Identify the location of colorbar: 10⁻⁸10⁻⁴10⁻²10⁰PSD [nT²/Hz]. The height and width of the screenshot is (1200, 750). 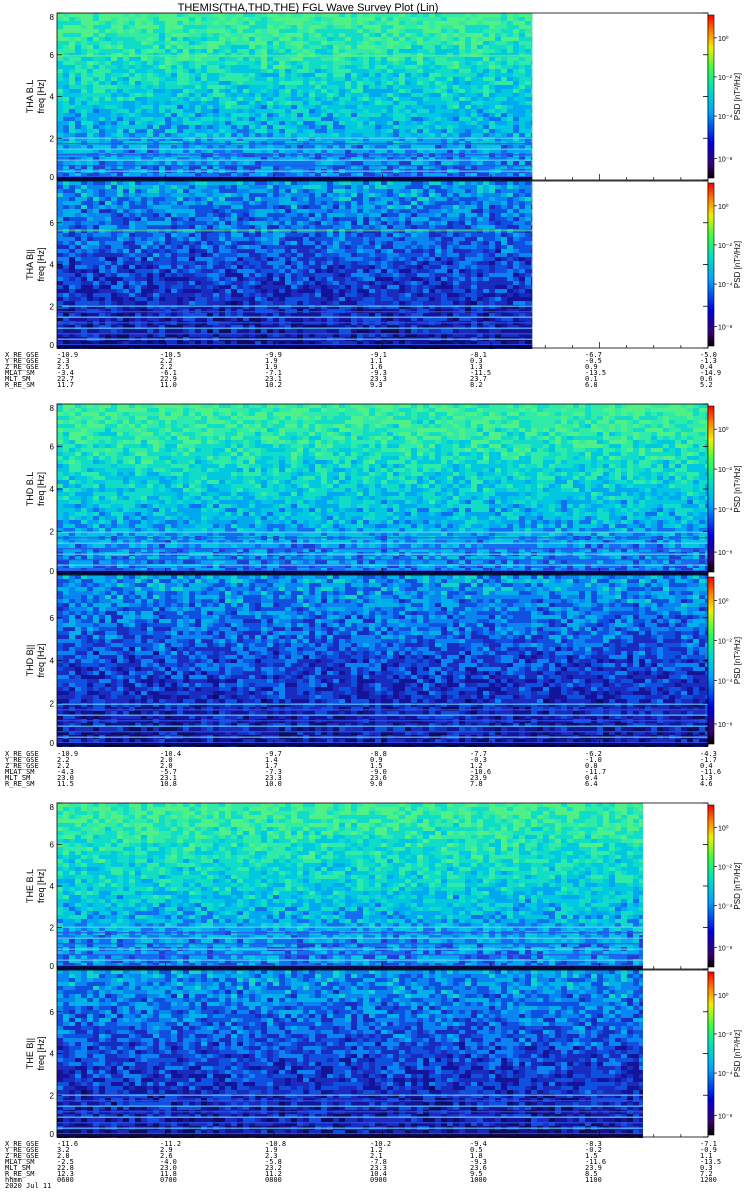
(725, 96).